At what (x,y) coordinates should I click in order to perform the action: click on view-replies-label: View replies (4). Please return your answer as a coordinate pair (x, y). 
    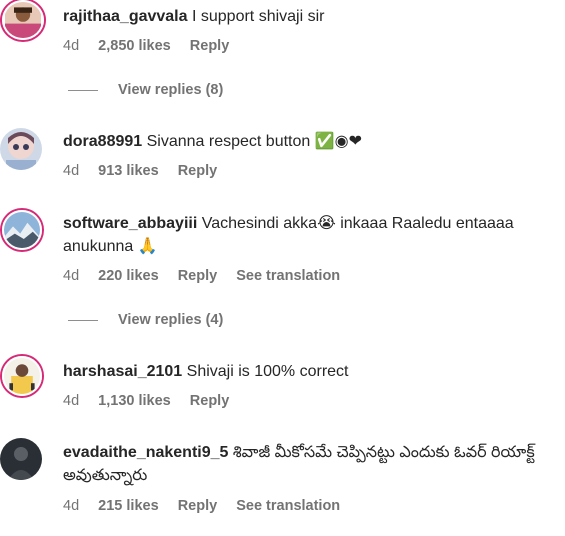
    Looking at the image, I should click on (171, 320).